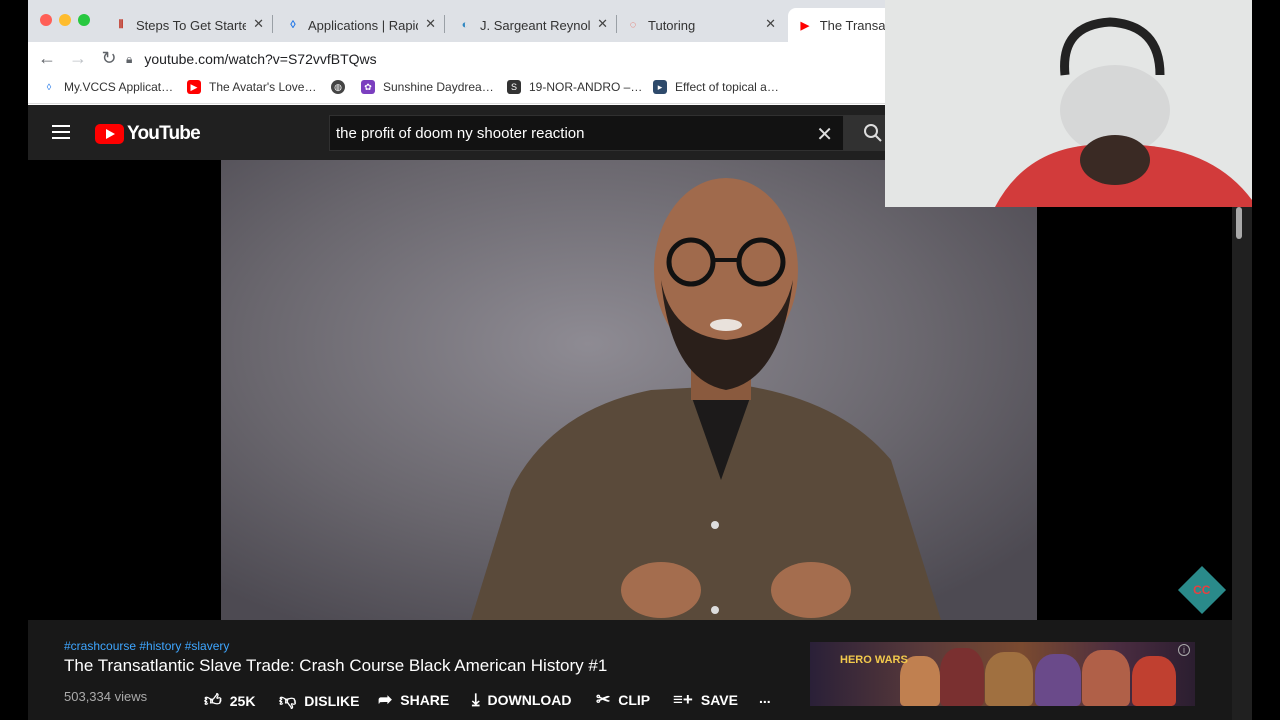 The width and height of the screenshot is (1280, 720). Describe the element at coordinates (368, 87) in the screenshot. I see `bookmark-app-icon: ✿` at that location.